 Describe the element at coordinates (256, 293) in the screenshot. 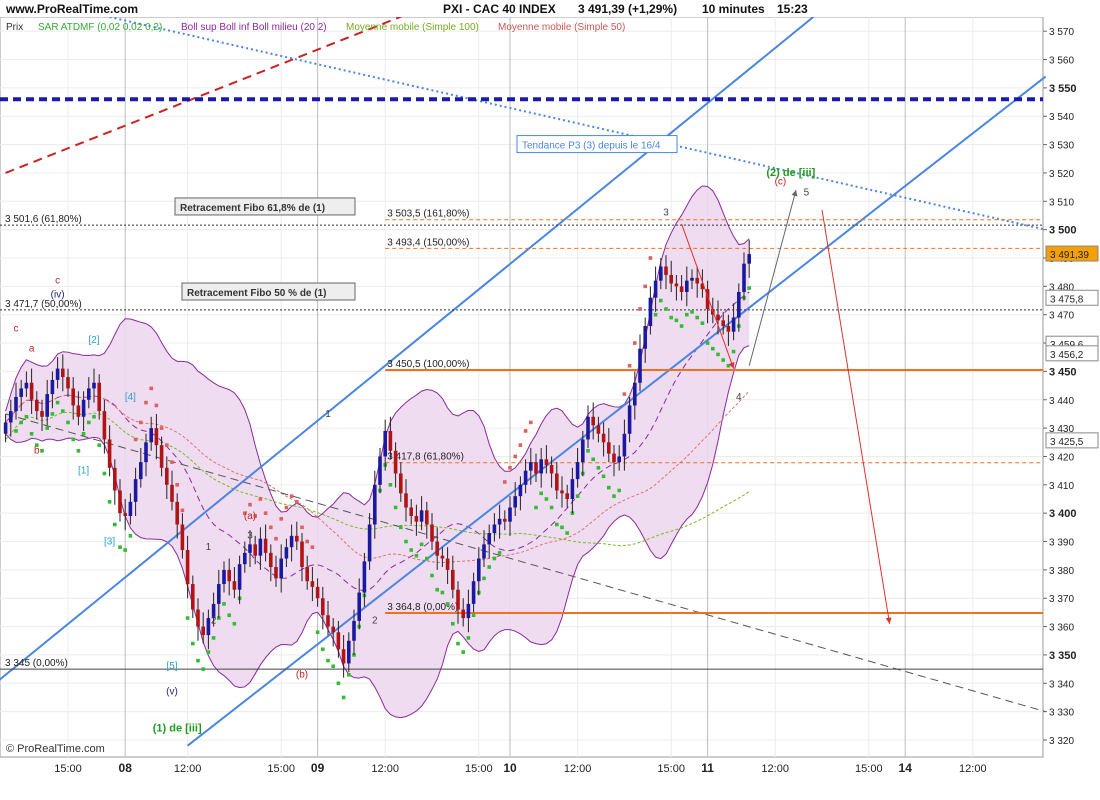

I see `fibo-50-box-label: Retracement Fibo 50 % de (1)` at that location.